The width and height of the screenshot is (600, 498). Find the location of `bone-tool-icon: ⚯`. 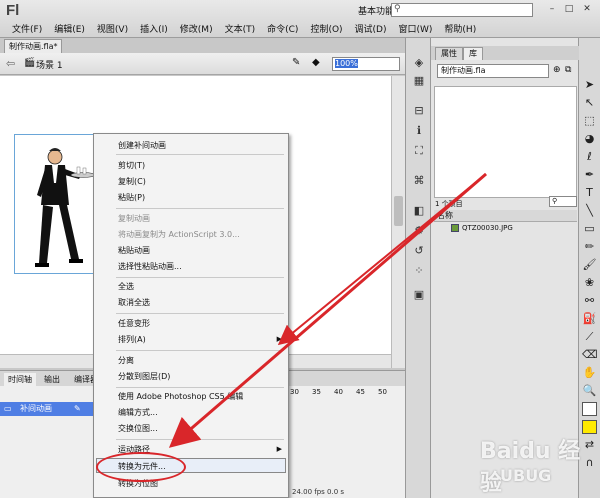

bone-tool-icon: ⚯ is located at coordinates (589, 301).